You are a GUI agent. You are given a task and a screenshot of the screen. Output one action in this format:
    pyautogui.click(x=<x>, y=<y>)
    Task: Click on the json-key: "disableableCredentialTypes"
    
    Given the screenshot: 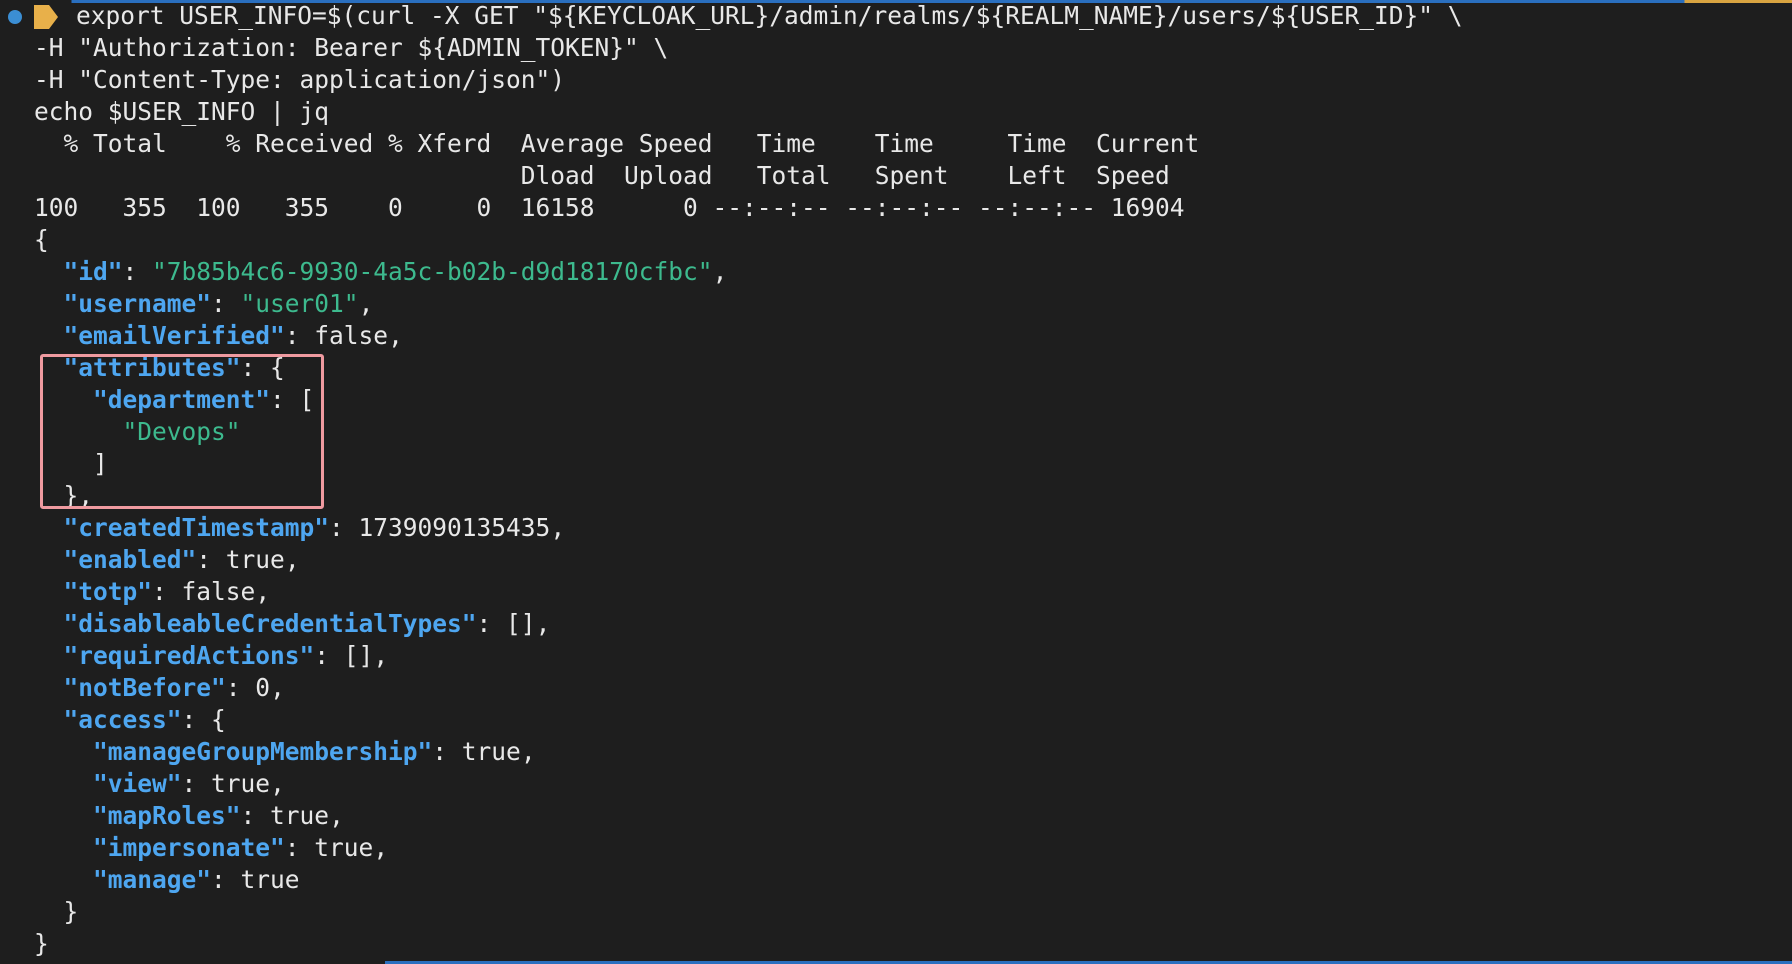 What is the action you would take?
    pyautogui.click(x=270, y=623)
    